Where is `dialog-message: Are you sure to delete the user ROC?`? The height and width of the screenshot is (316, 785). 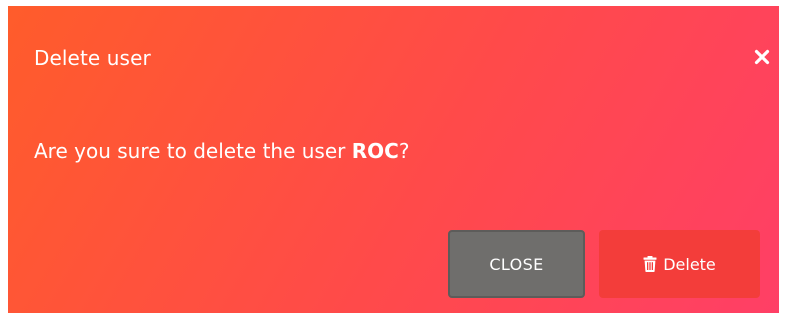 dialog-message: Are you sure to delete the user ROC? is located at coordinates (393, 151).